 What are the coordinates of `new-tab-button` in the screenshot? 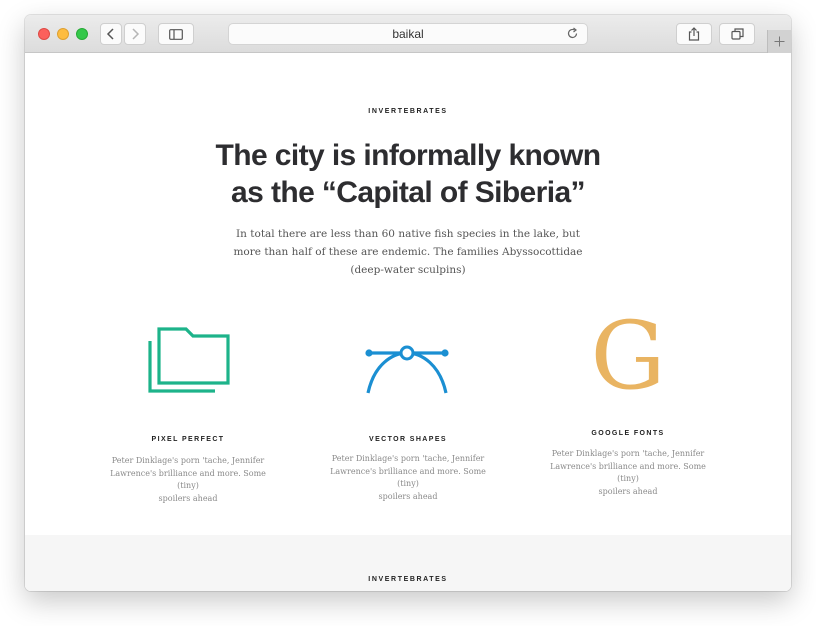 It's located at (779, 41).